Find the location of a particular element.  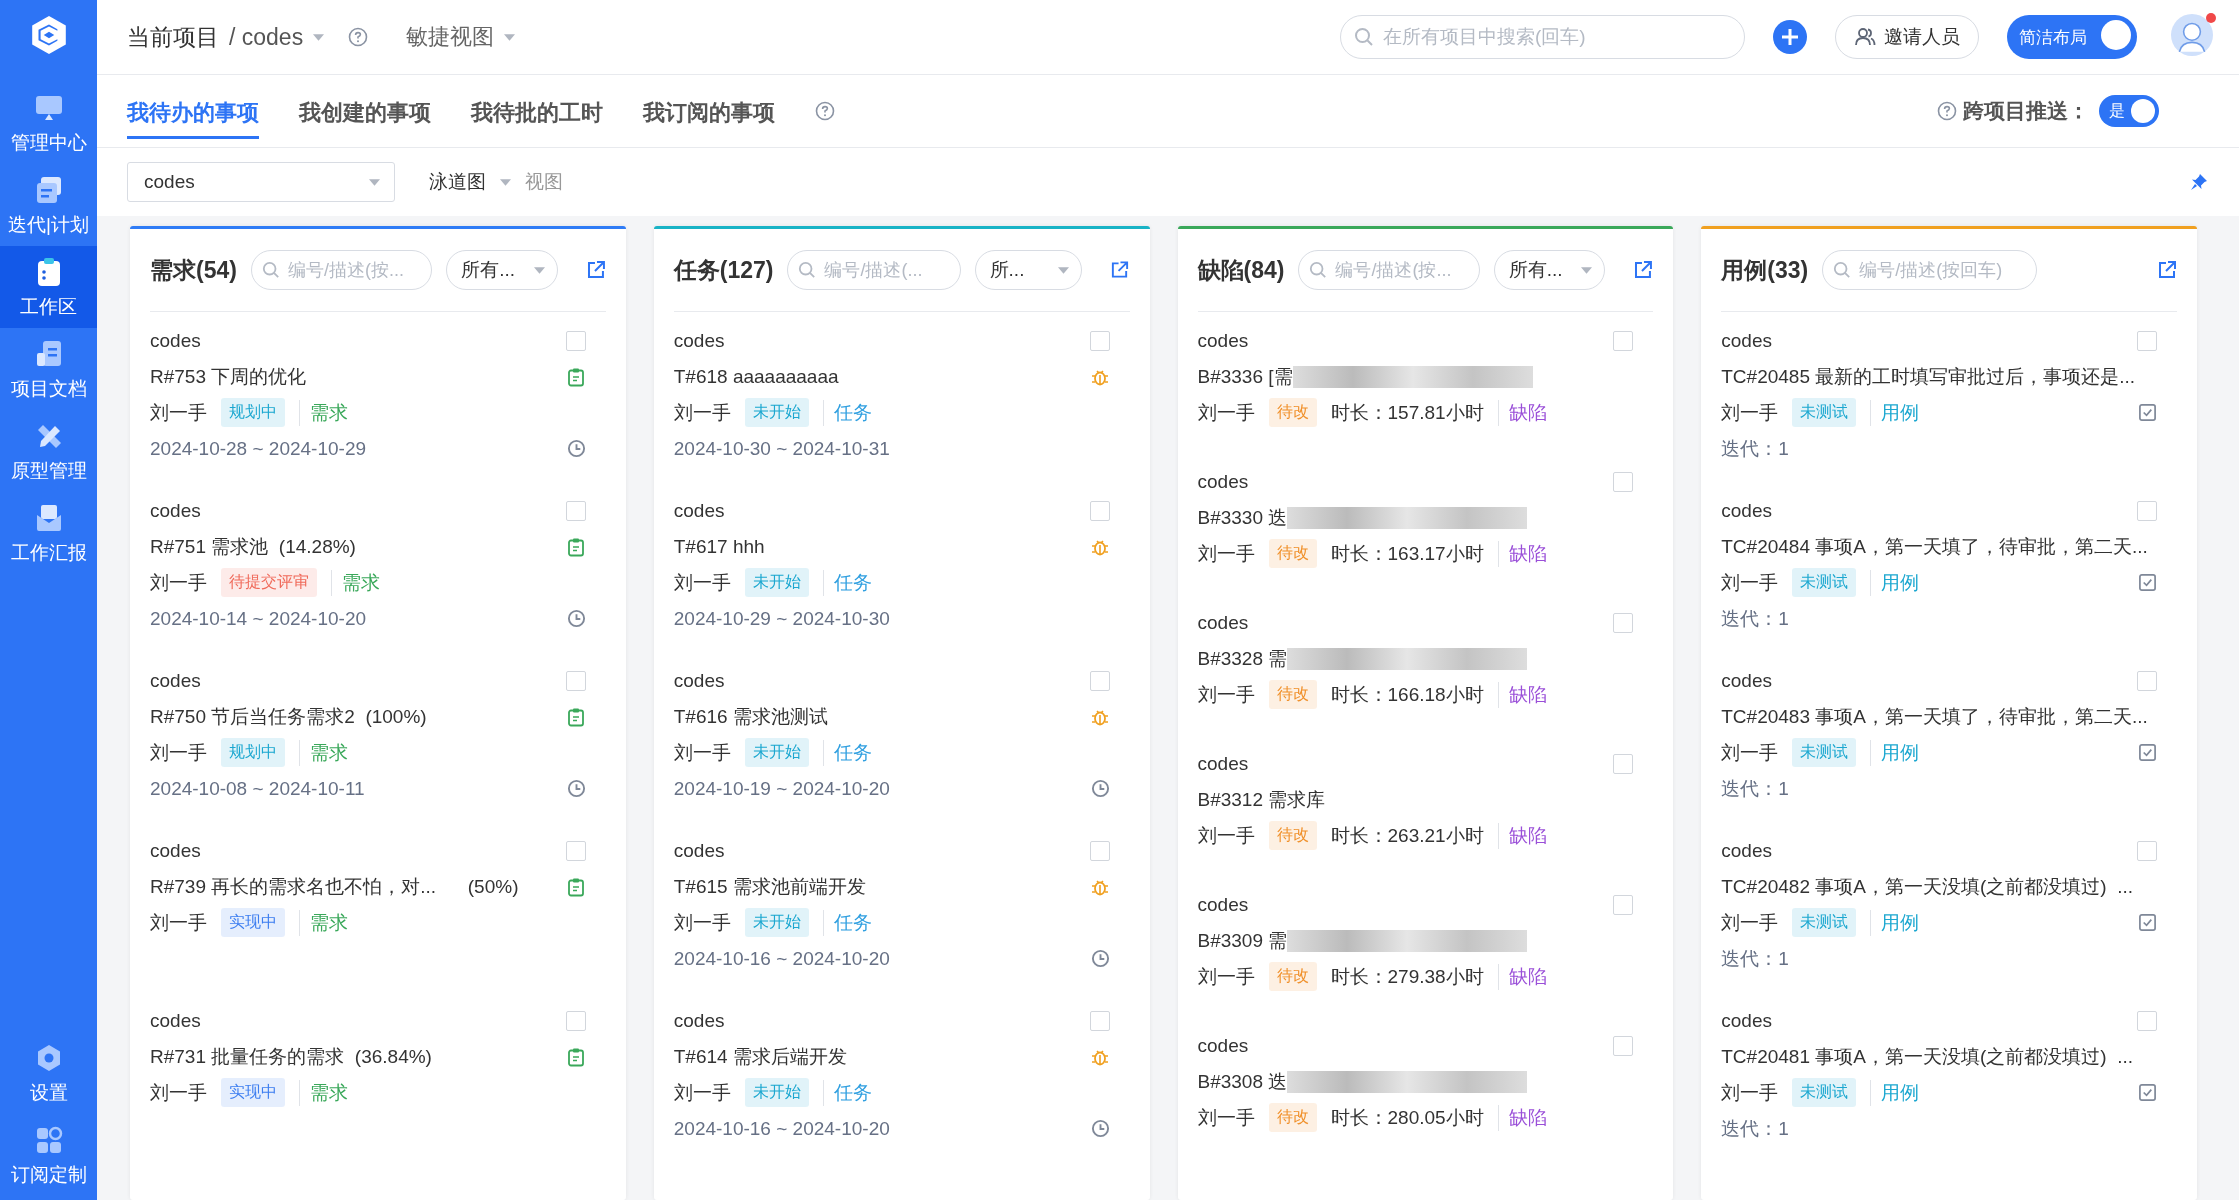

people-icon is located at coordinates (1865, 37).